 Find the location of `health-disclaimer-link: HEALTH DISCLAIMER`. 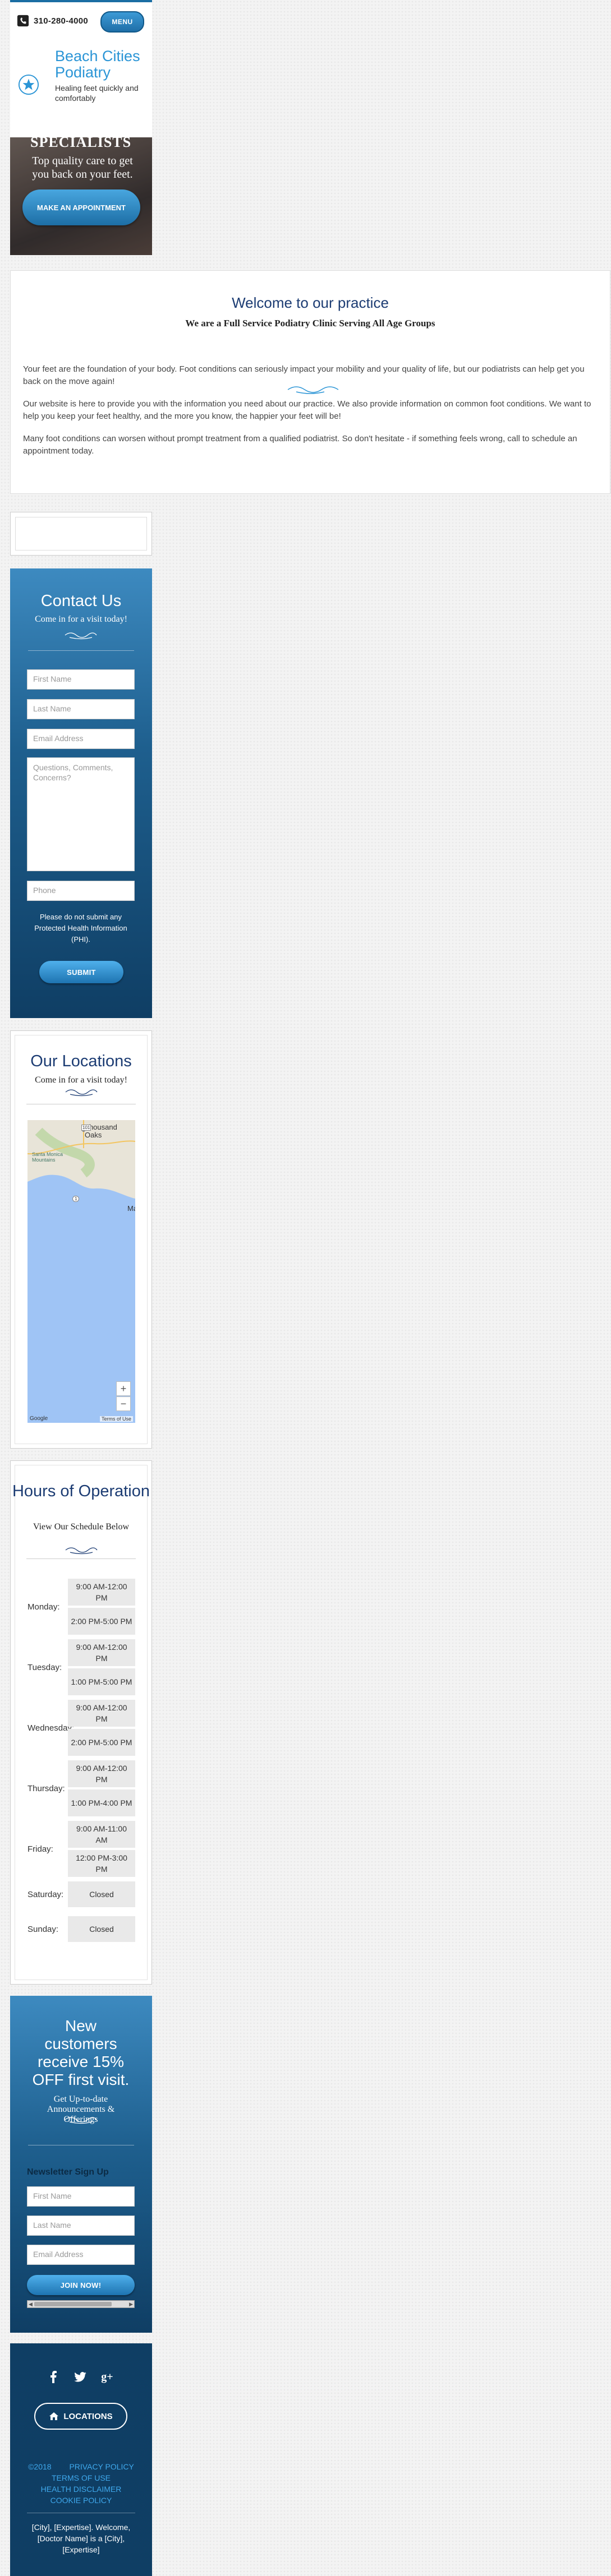

health-disclaimer-link: HEALTH DISCLAIMER is located at coordinates (81, 2489).